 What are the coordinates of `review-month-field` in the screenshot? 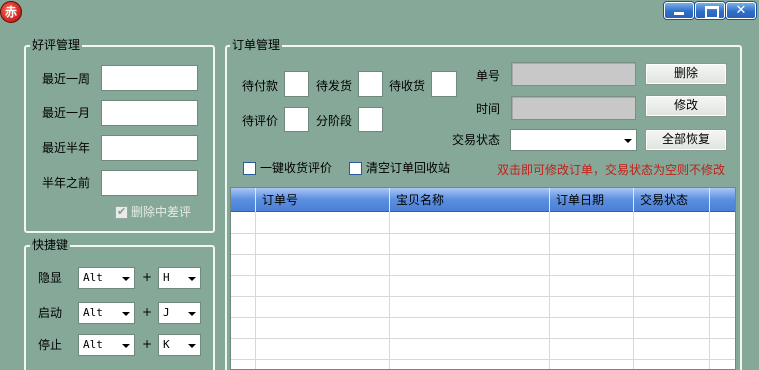 It's located at (149, 113).